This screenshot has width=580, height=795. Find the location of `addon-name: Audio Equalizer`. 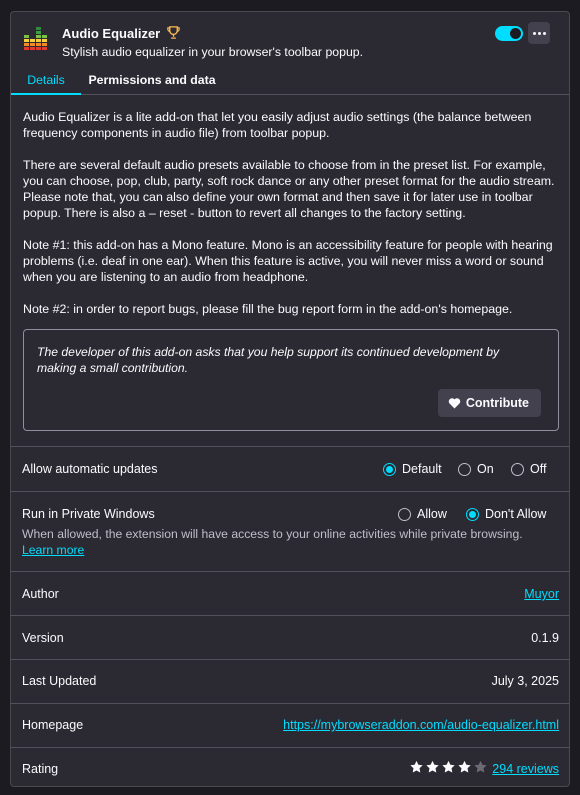

addon-name: Audio Equalizer is located at coordinates (111, 33).